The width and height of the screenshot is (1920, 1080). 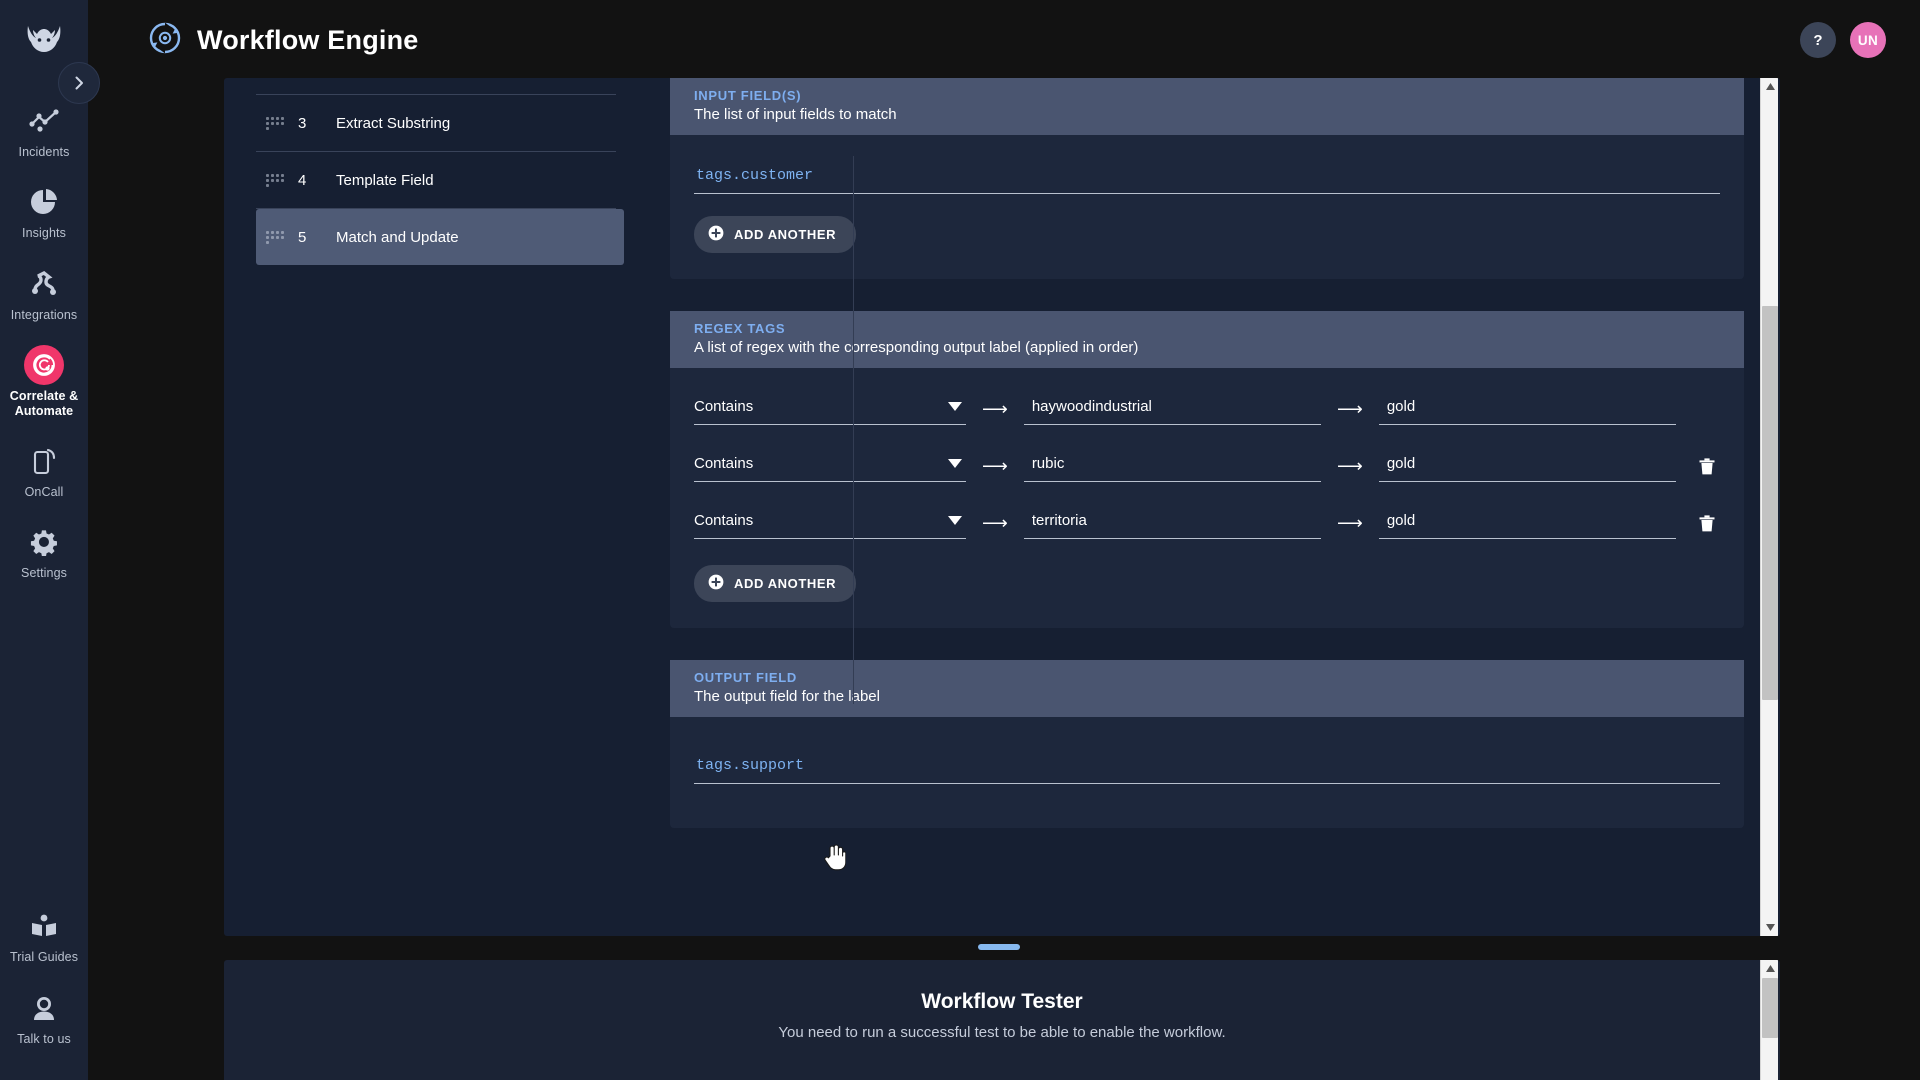 I want to click on avatar: UN, so click(x=1868, y=40).